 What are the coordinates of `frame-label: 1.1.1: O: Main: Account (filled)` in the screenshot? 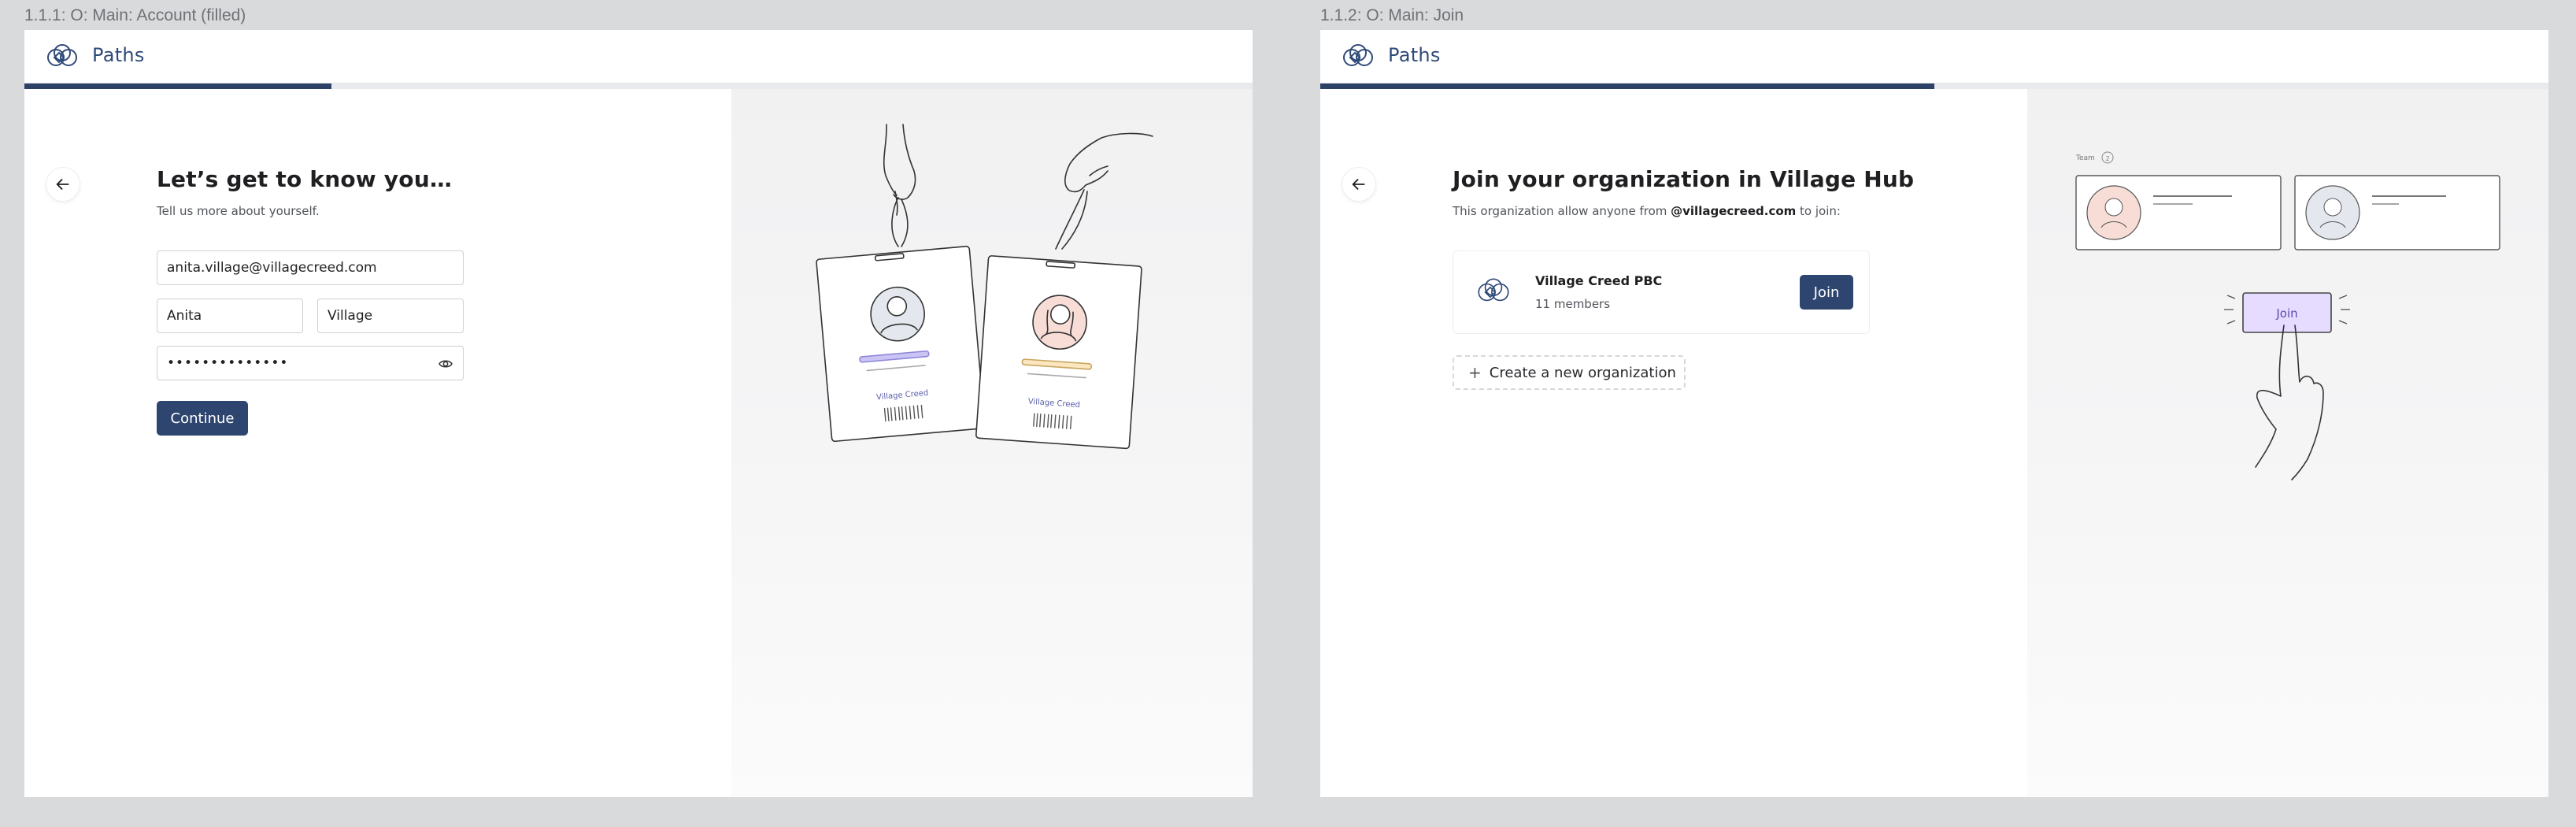 It's located at (135, 15).